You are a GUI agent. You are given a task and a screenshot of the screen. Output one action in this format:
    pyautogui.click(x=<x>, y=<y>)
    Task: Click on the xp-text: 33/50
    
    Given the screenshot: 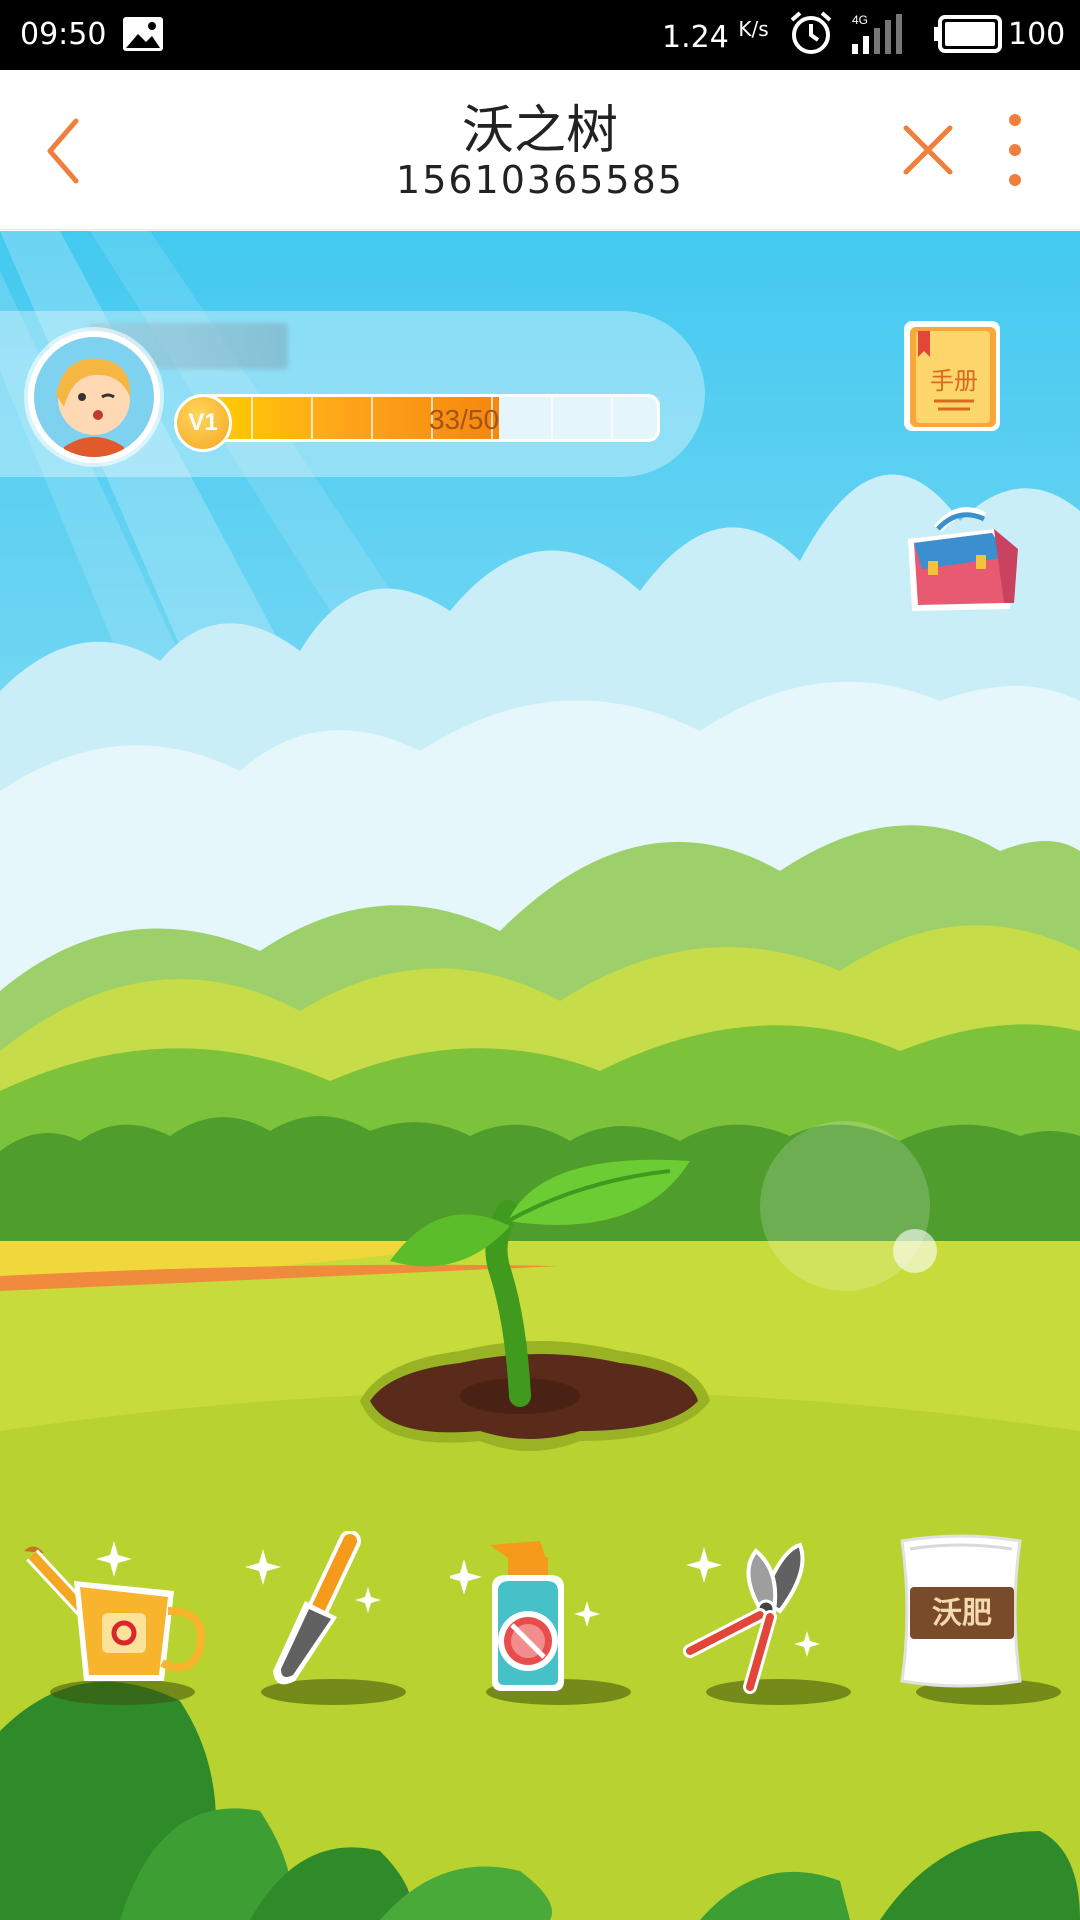 What is the action you would take?
    pyautogui.click(x=464, y=419)
    